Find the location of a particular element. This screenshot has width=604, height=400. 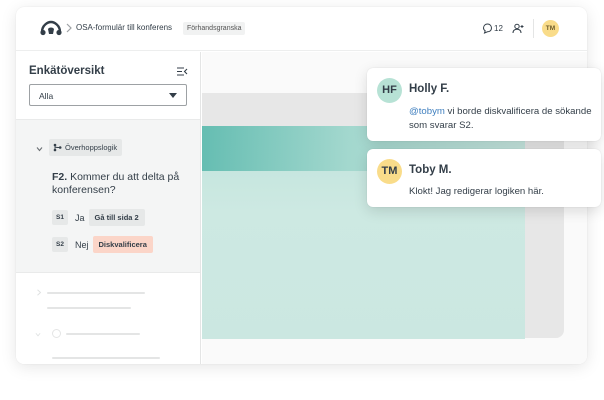

skip-logic-label: Överhoppslogik is located at coordinates (91, 147).